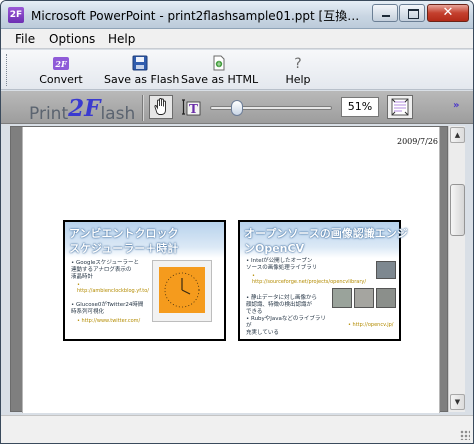 The height and width of the screenshot is (444, 474). I want to click on slide-link: • http://www.twitter.com/, so click(109, 321).